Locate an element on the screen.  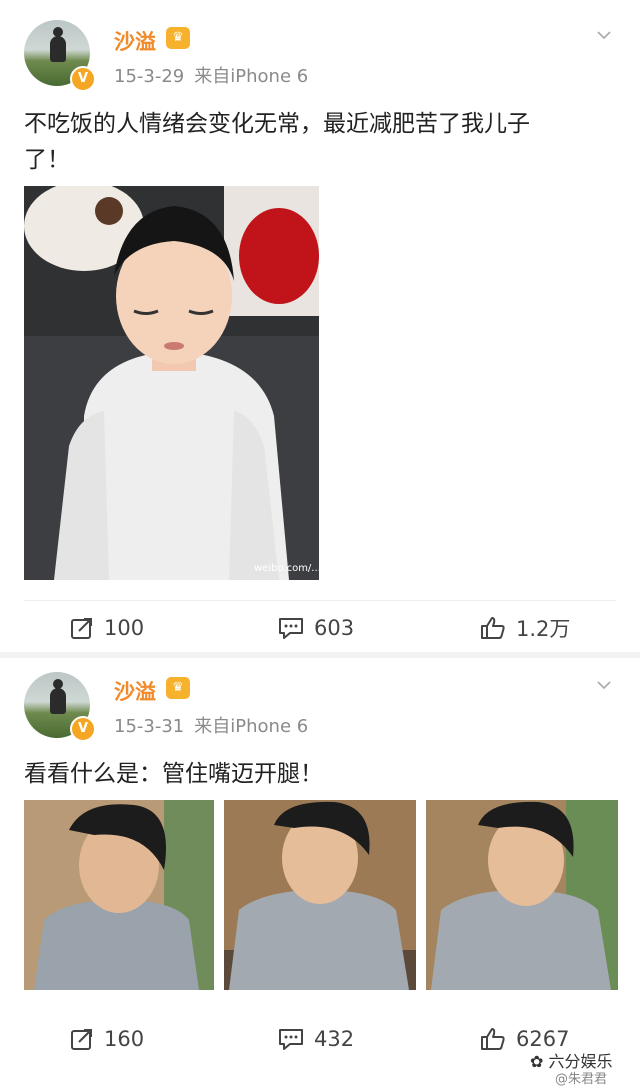
post-text-line: 看看什么是：管住嘴迈开腿！ is located at coordinates (173, 774).